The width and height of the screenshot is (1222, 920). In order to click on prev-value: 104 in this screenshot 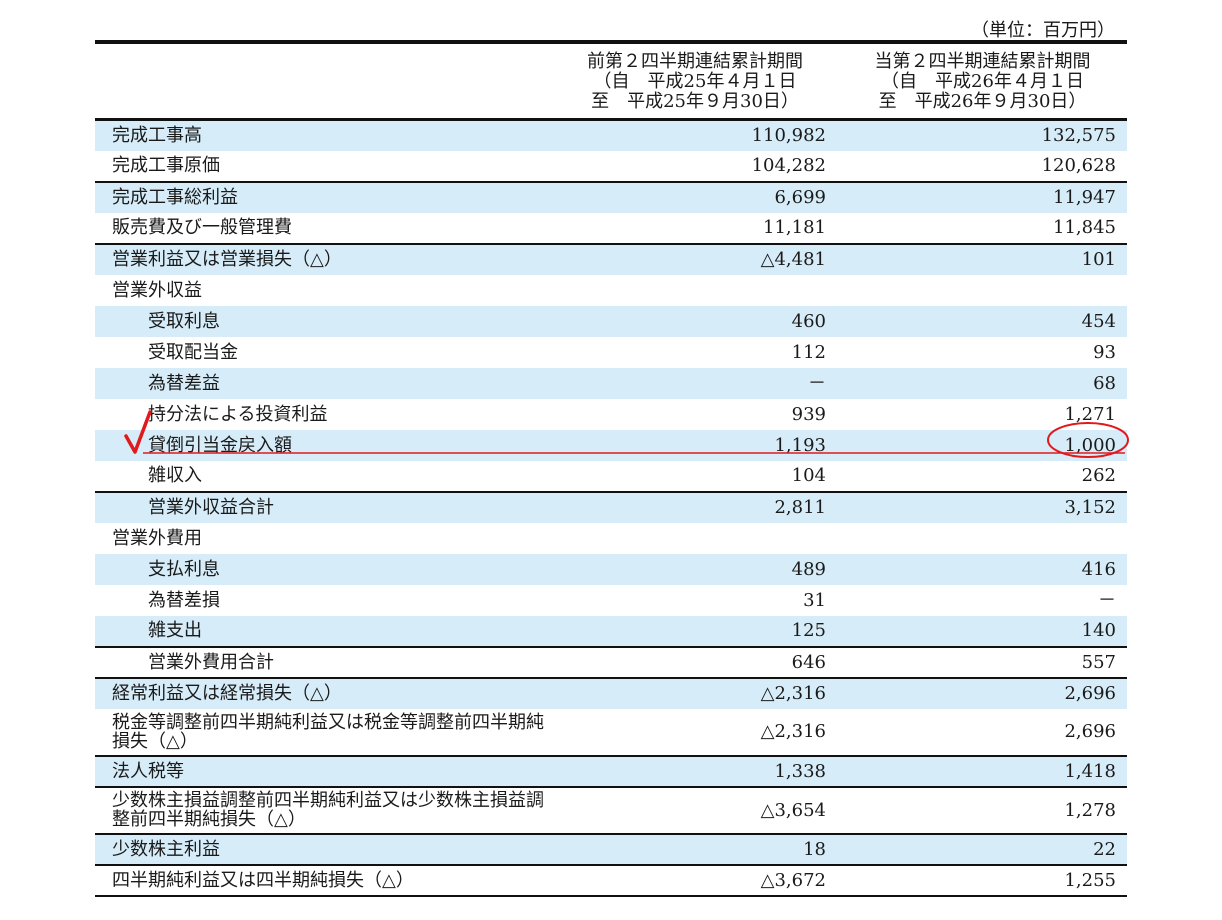, I will do `click(808, 475)`.